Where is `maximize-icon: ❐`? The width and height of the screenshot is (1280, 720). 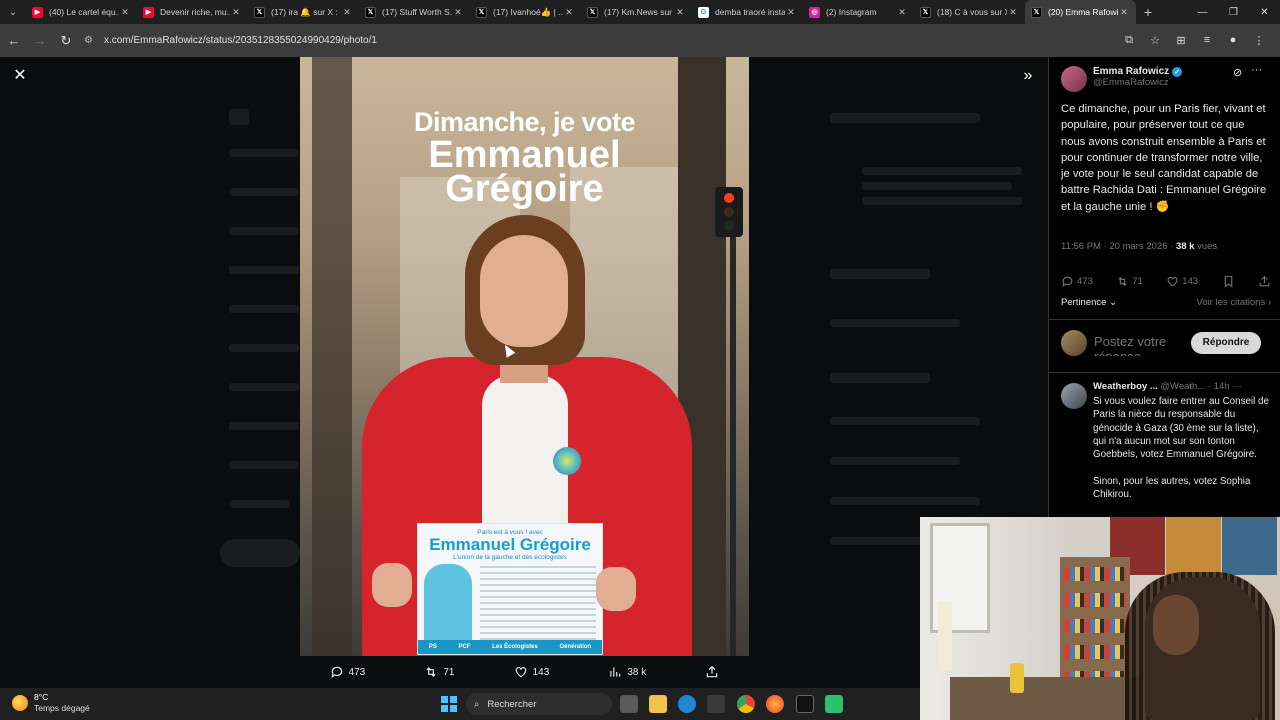 maximize-icon: ❐ is located at coordinates (1233, 12).